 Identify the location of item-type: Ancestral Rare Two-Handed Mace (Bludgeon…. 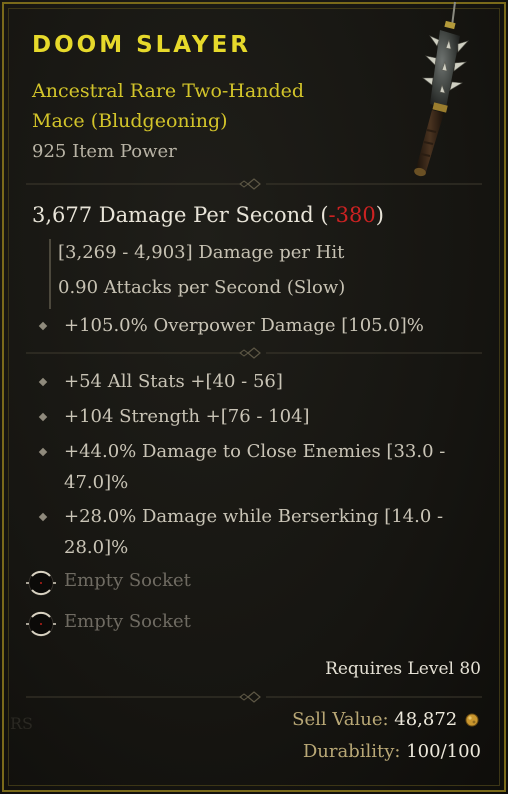
(168, 106).